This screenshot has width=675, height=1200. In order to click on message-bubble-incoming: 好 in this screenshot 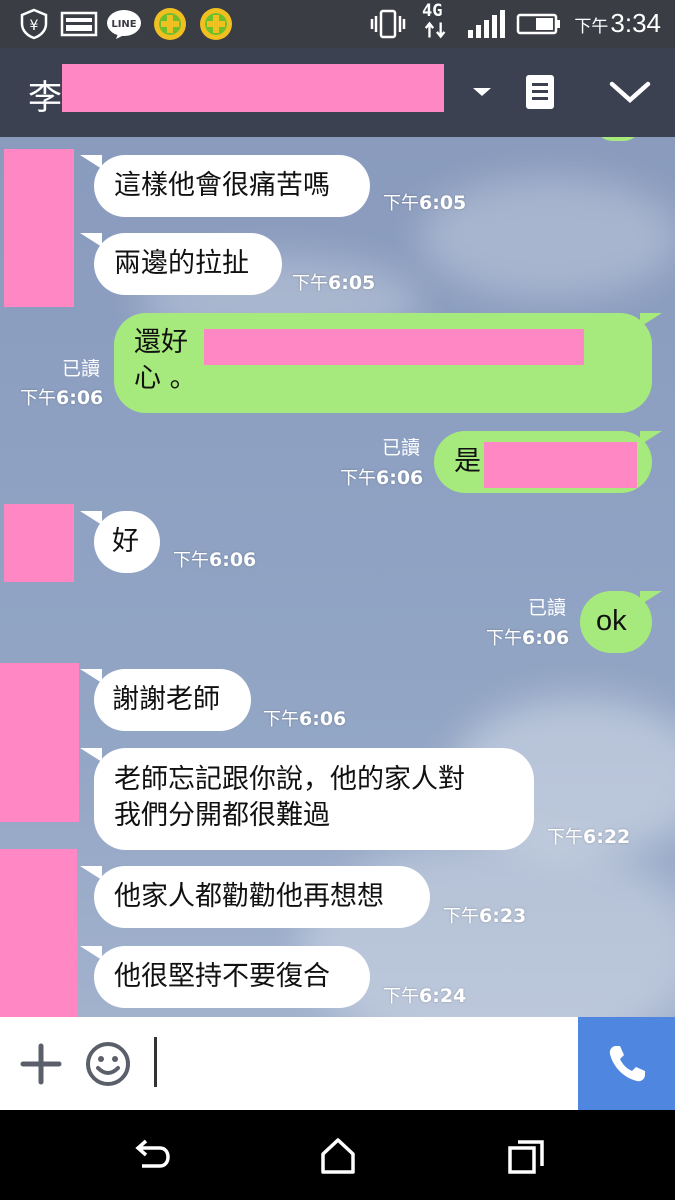, I will do `click(127, 542)`.